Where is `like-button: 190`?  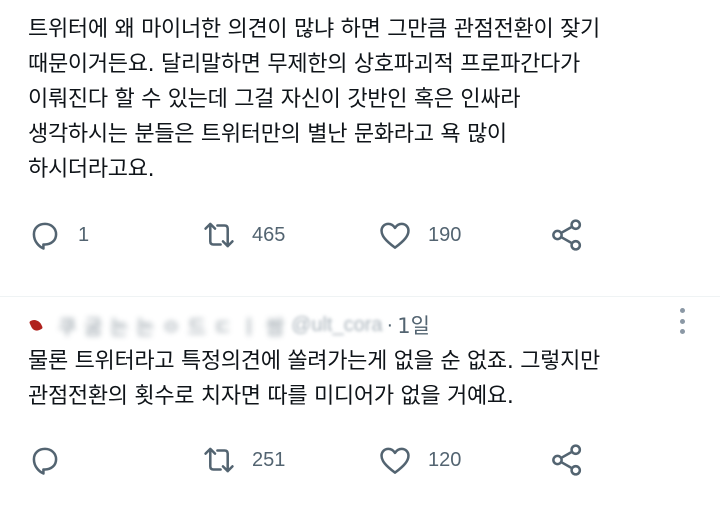
like-button: 190 is located at coordinates (418, 235).